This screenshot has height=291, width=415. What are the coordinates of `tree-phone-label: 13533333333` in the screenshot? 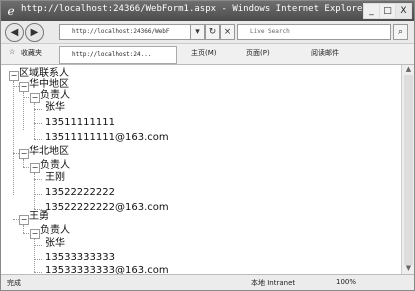 It's located at (80, 258).